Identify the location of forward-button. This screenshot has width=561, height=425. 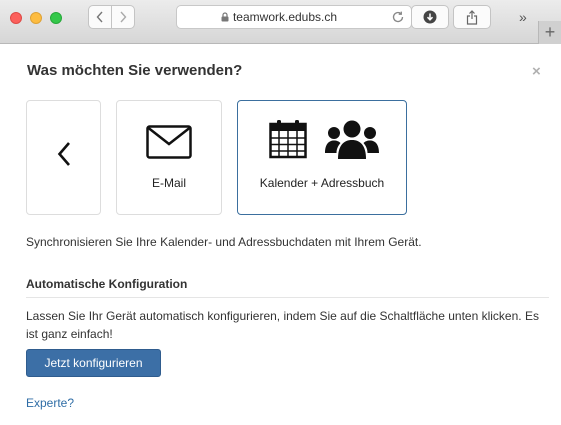
(123, 17).